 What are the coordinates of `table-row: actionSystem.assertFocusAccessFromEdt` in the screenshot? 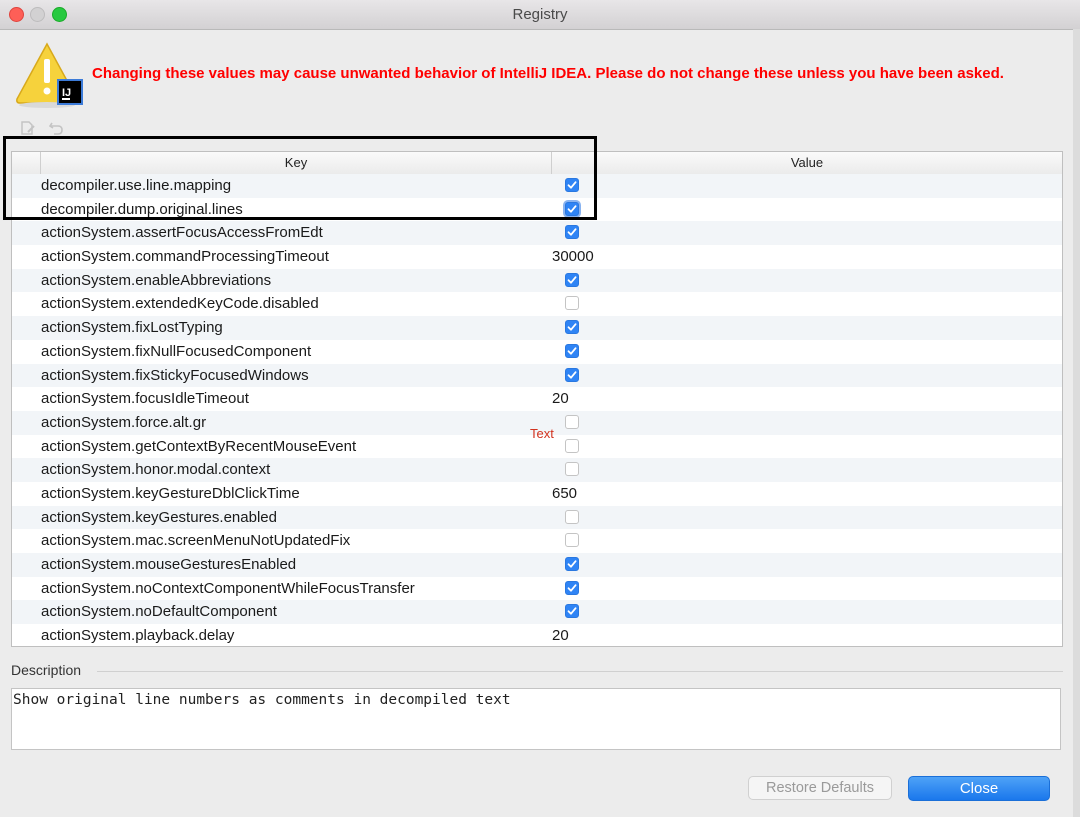 It's located at (537, 233).